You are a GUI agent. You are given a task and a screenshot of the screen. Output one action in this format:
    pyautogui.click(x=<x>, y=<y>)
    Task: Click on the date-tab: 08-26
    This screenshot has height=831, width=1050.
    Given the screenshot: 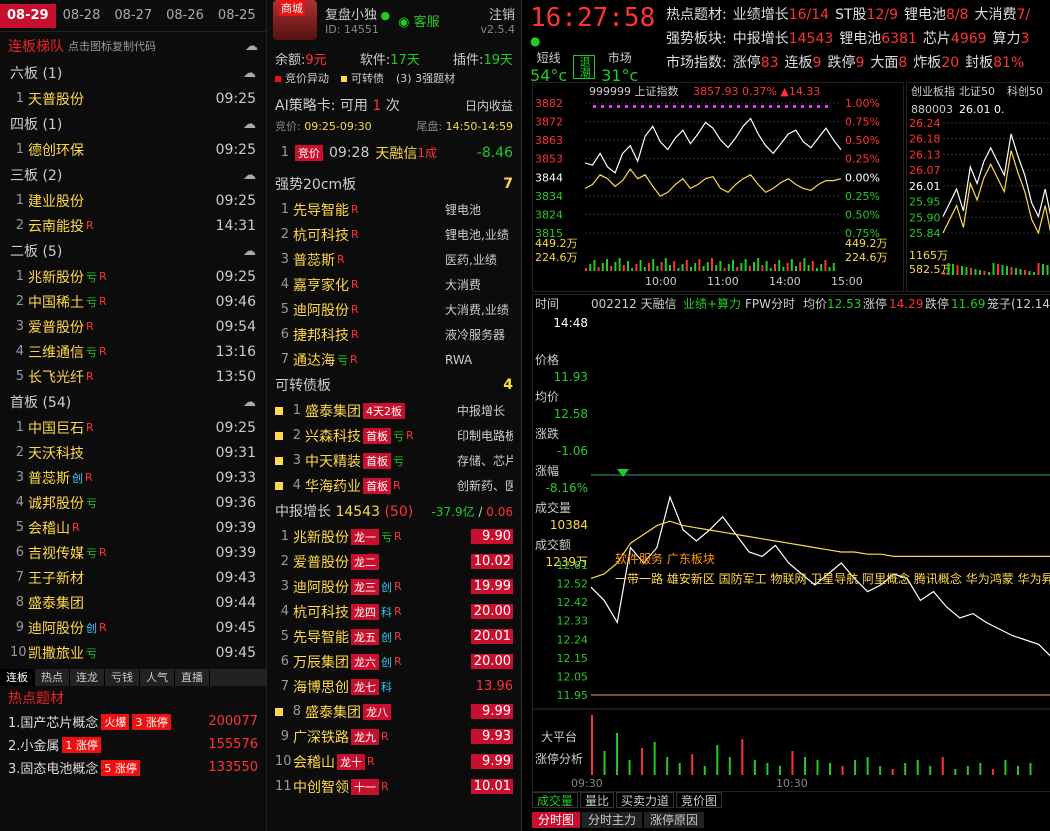 What is the action you would take?
    pyautogui.click(x=185, y=16)
    